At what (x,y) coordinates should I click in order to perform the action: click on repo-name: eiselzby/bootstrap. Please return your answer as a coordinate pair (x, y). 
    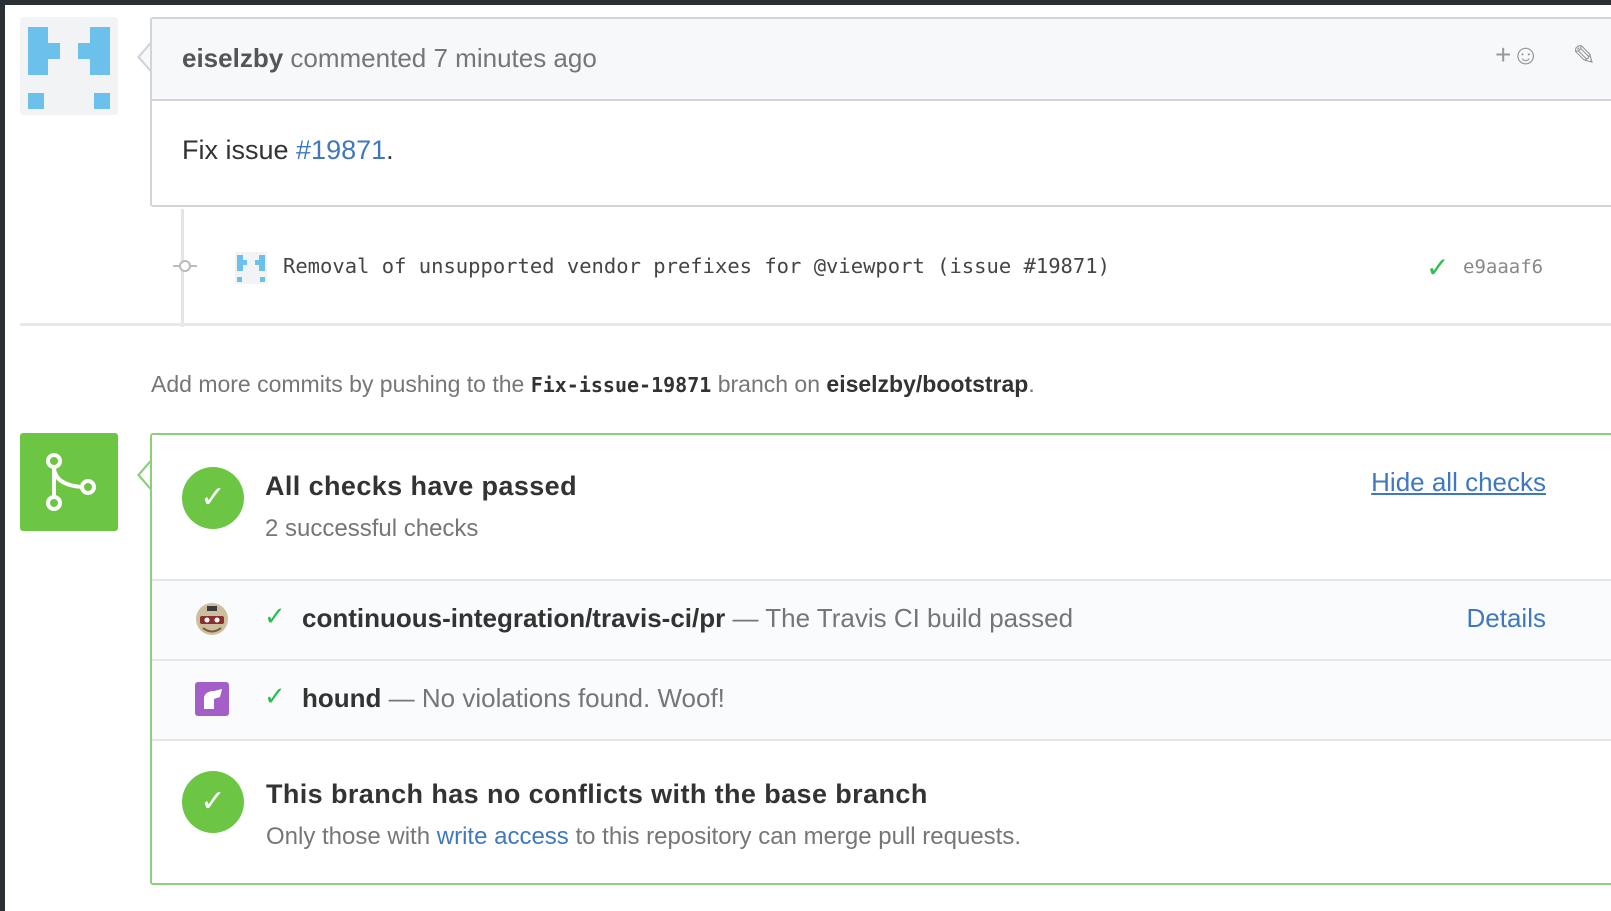
    Looking at the image, I should click on (927, 384).